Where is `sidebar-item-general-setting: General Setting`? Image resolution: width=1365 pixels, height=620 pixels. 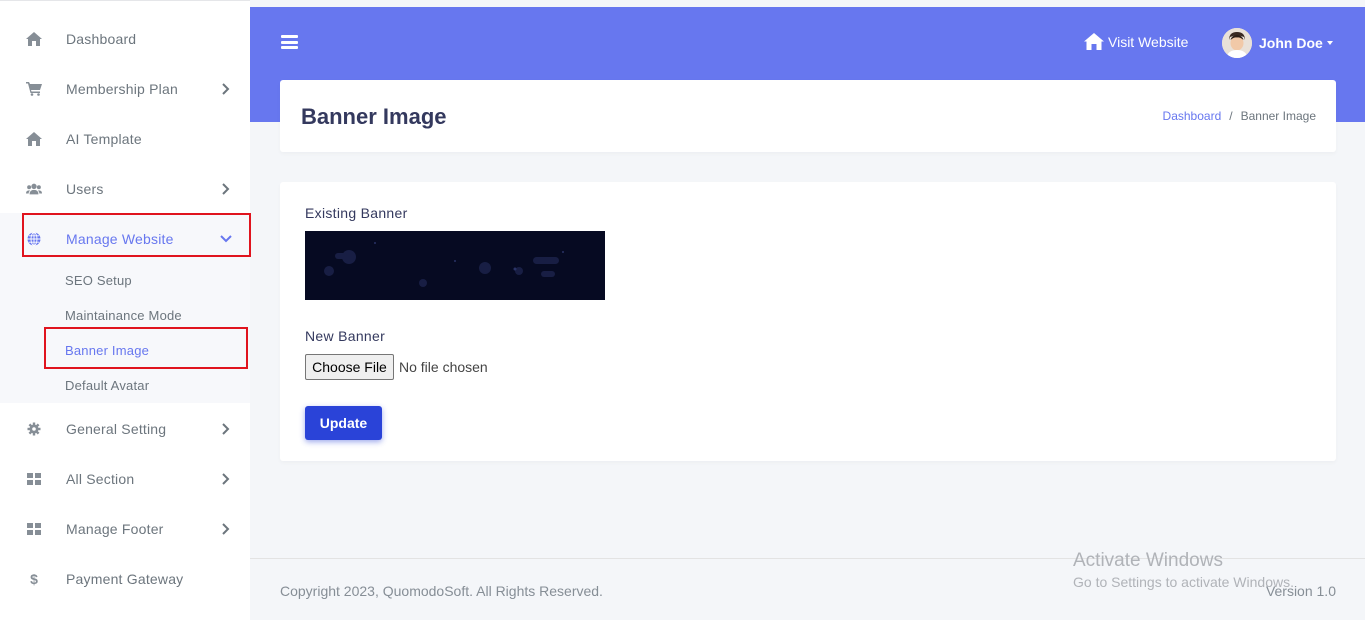 sidebar-item-general-setting: General Setting is located at coordinates (125, 429).